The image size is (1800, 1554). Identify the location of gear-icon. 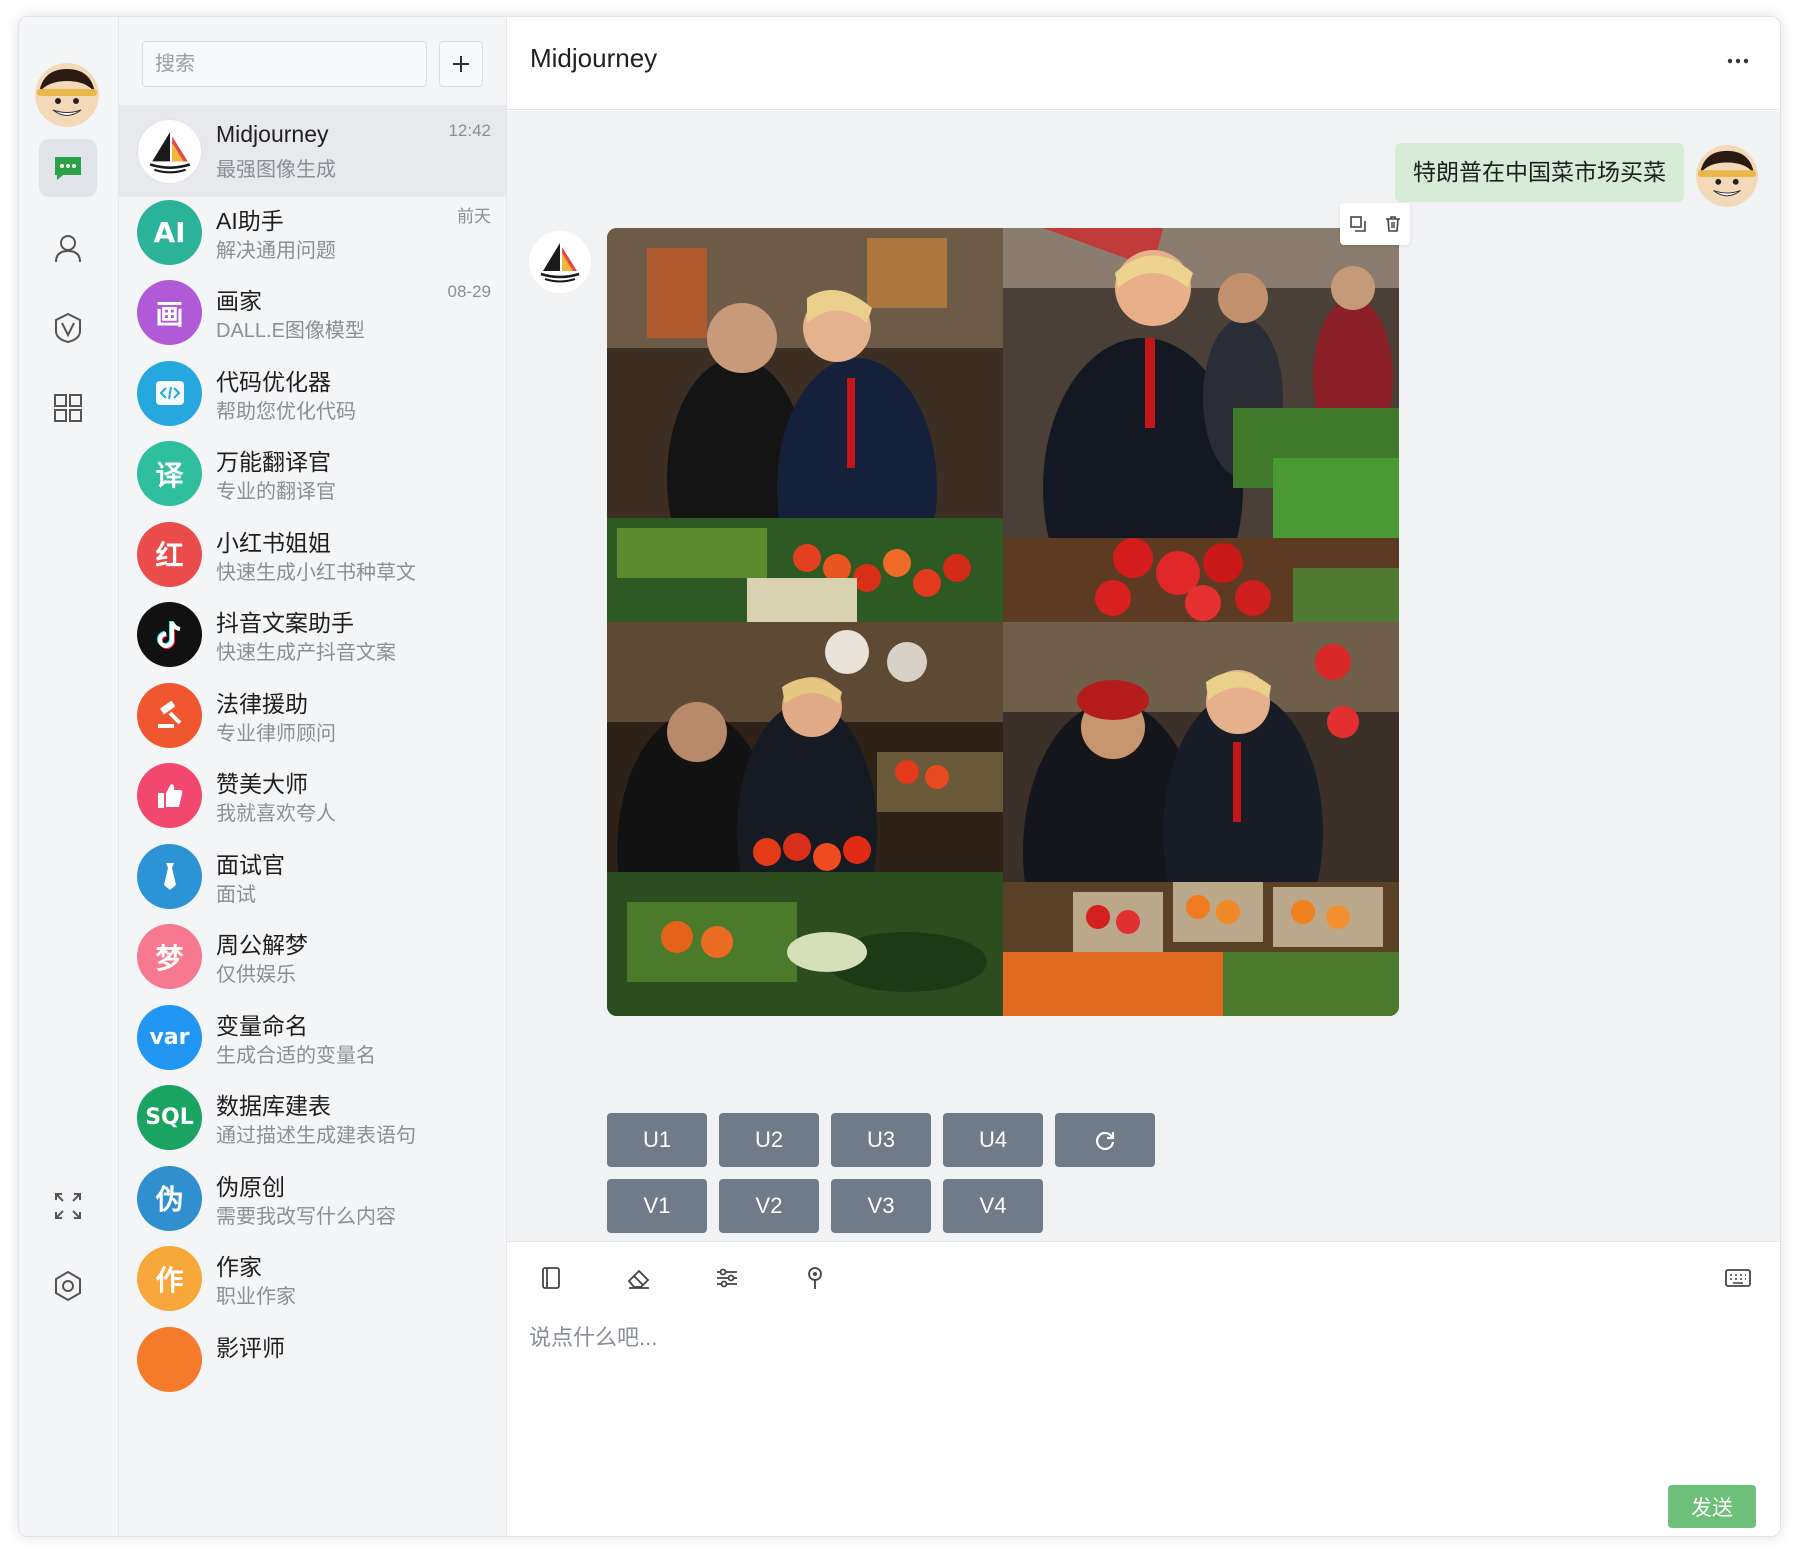
(68, 1286).